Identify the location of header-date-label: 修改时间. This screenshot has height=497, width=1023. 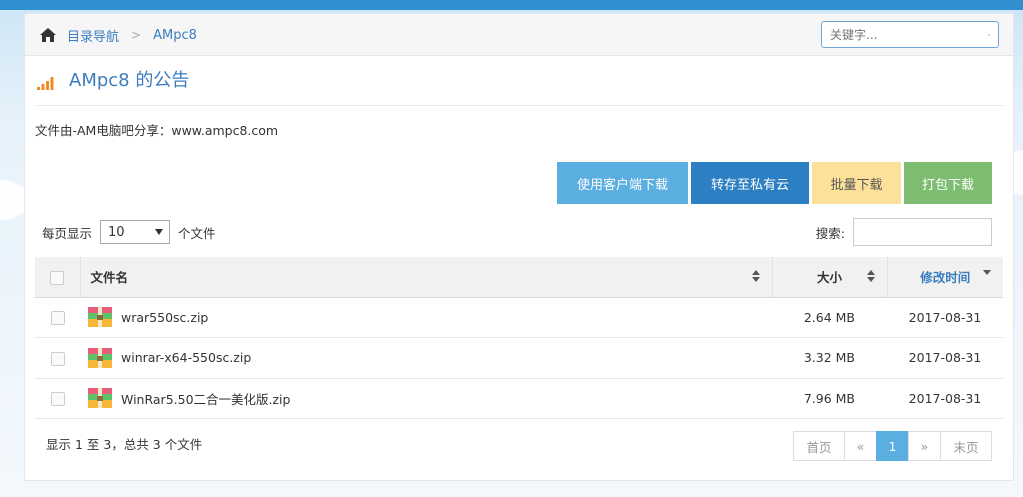
(945, 278).